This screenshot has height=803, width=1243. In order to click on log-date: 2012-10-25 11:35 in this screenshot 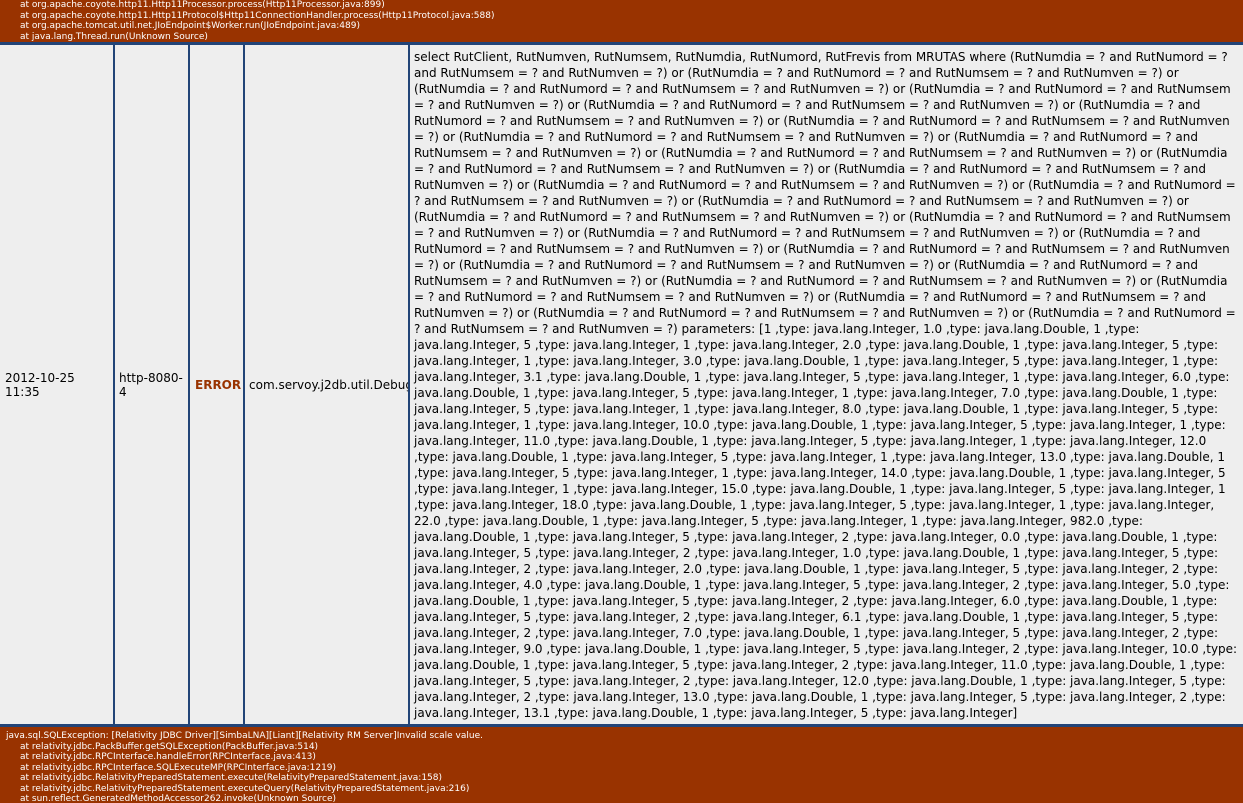, I will do `click(40, 384)`.